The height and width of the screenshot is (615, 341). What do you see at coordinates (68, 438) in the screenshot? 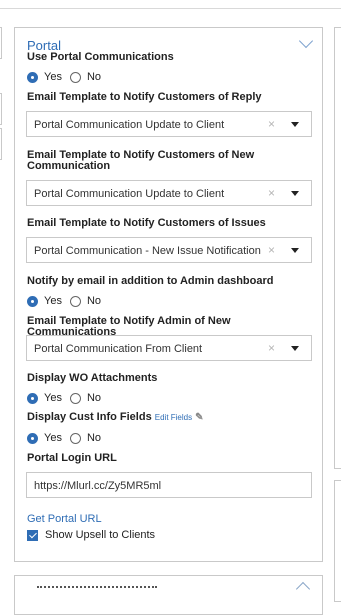
I see `cust-info-radio-group: Yes No` at bounding box center [68, 438].